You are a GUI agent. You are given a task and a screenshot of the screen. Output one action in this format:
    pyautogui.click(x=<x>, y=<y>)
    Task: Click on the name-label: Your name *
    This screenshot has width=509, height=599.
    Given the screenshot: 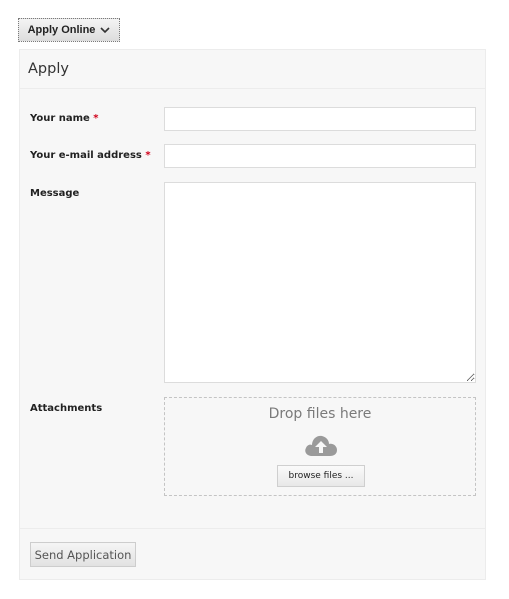 What is the action you would take?
    pyautogui.click(x=64, y=118)
    